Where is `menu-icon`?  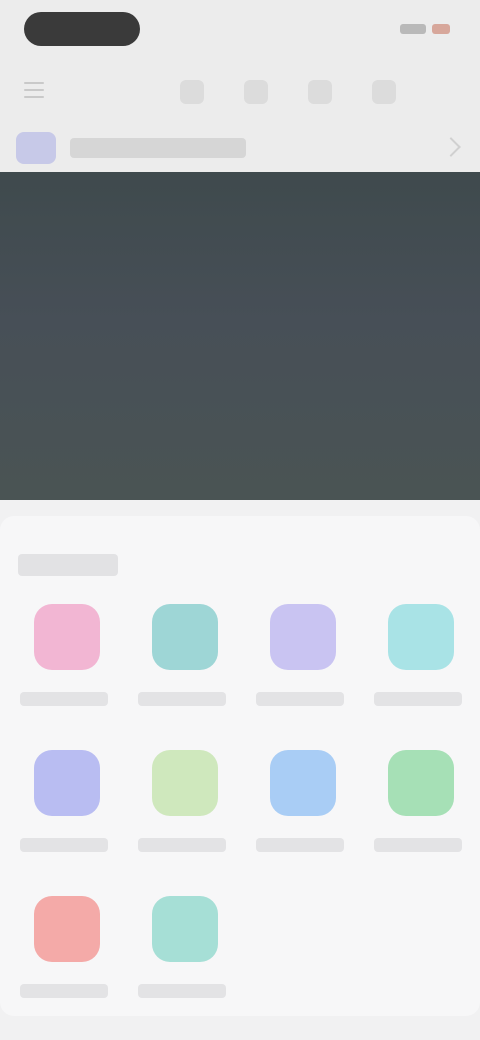
menu-icon is located at coordinates (34, 90).